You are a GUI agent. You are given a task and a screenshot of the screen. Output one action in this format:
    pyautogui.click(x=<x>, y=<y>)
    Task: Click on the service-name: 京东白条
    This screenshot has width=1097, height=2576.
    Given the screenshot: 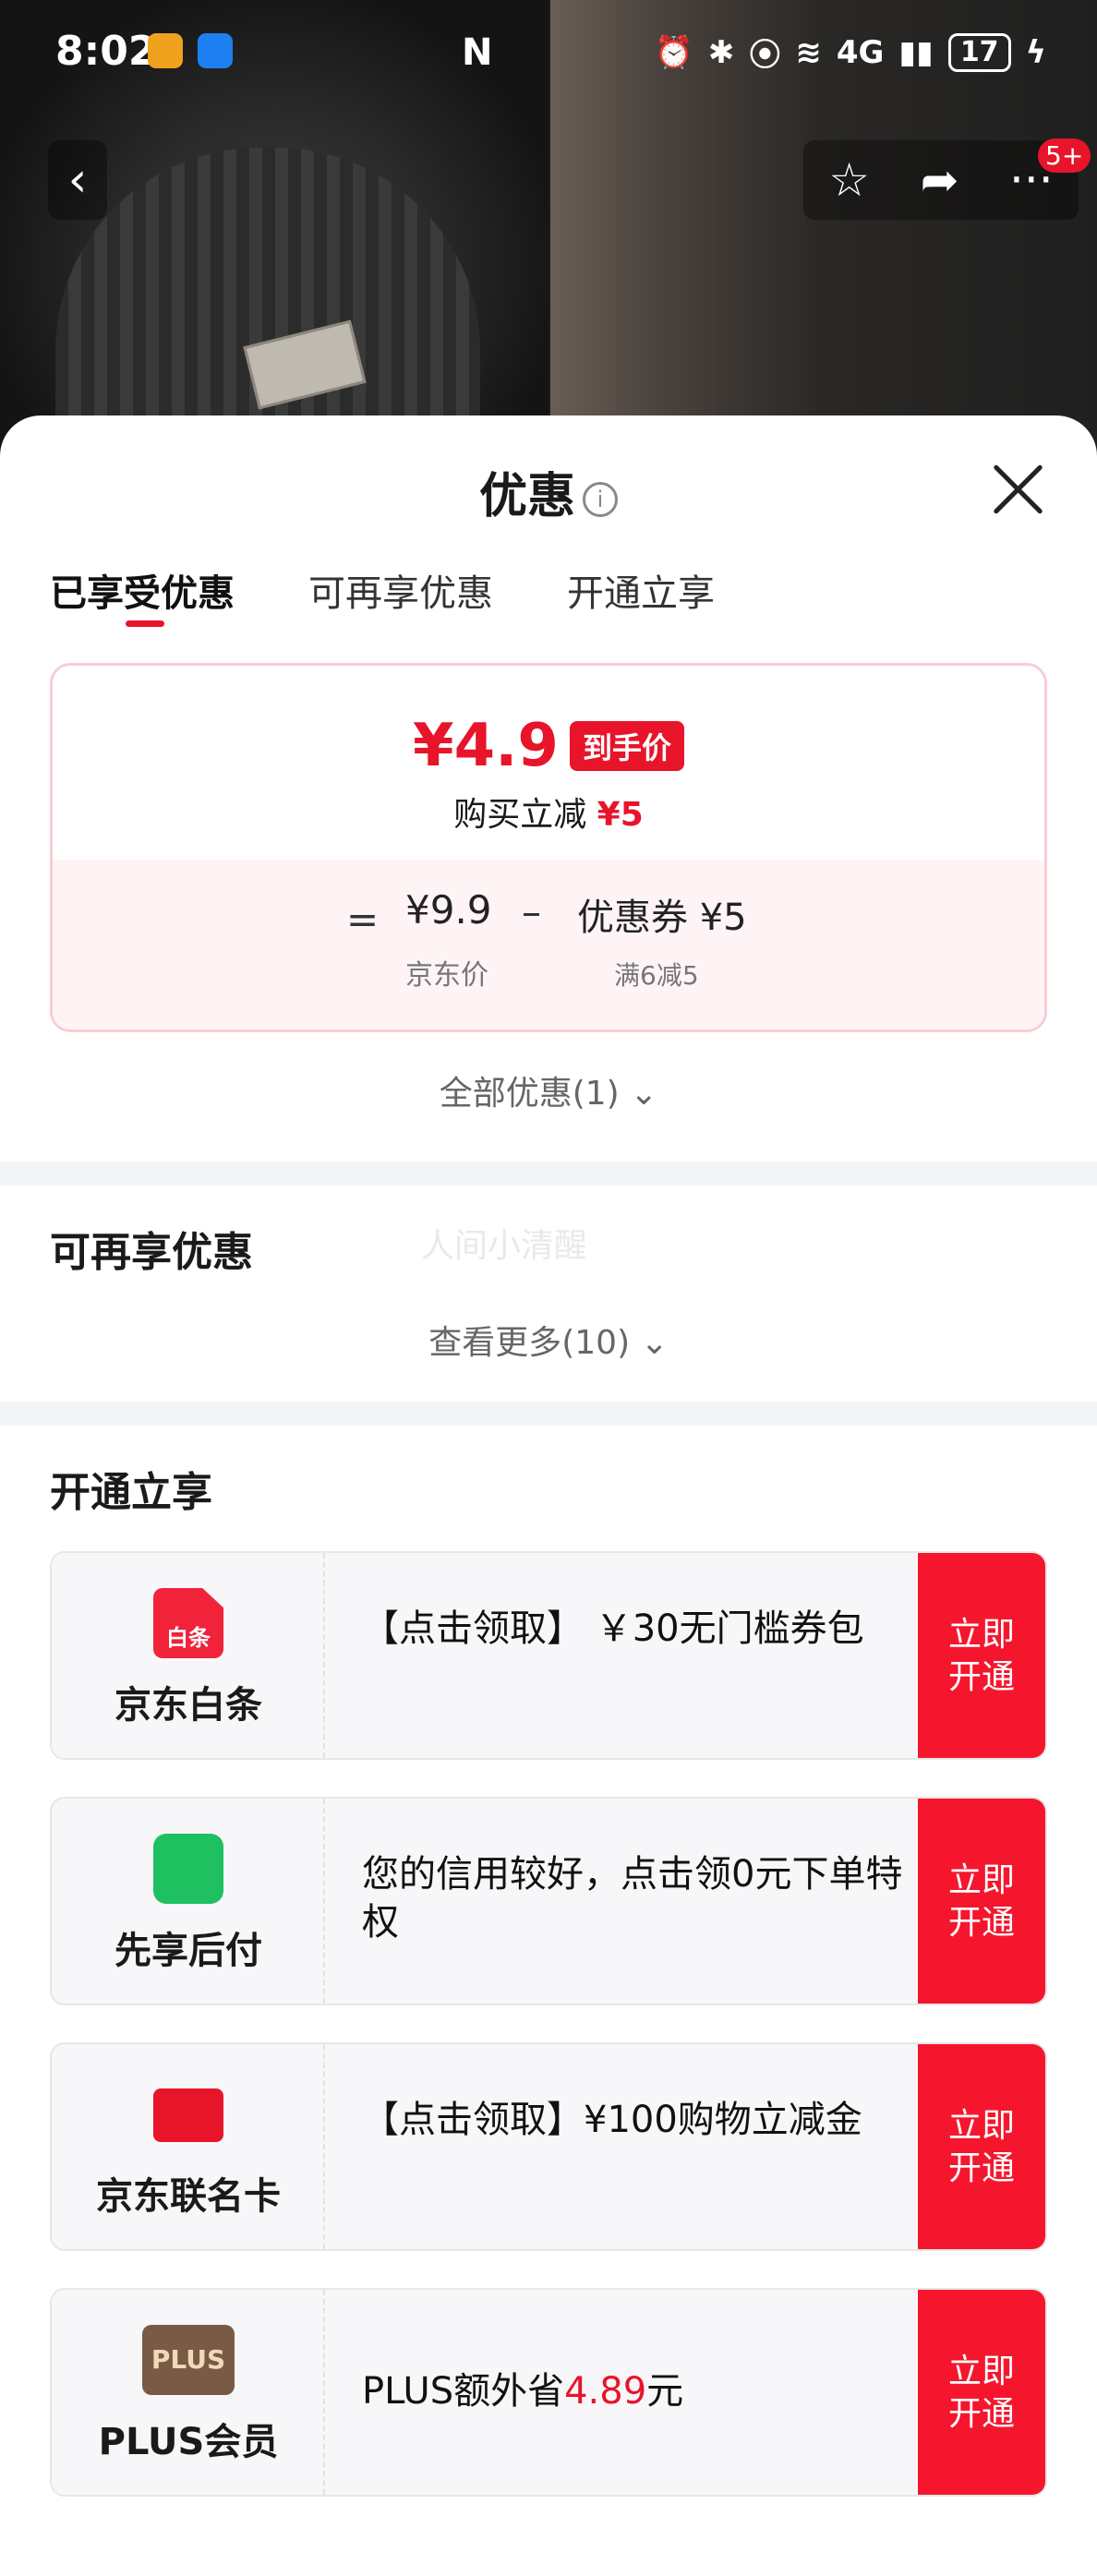 What is the action you would take?
    pyautogui.click(x=188, y=1705)
    